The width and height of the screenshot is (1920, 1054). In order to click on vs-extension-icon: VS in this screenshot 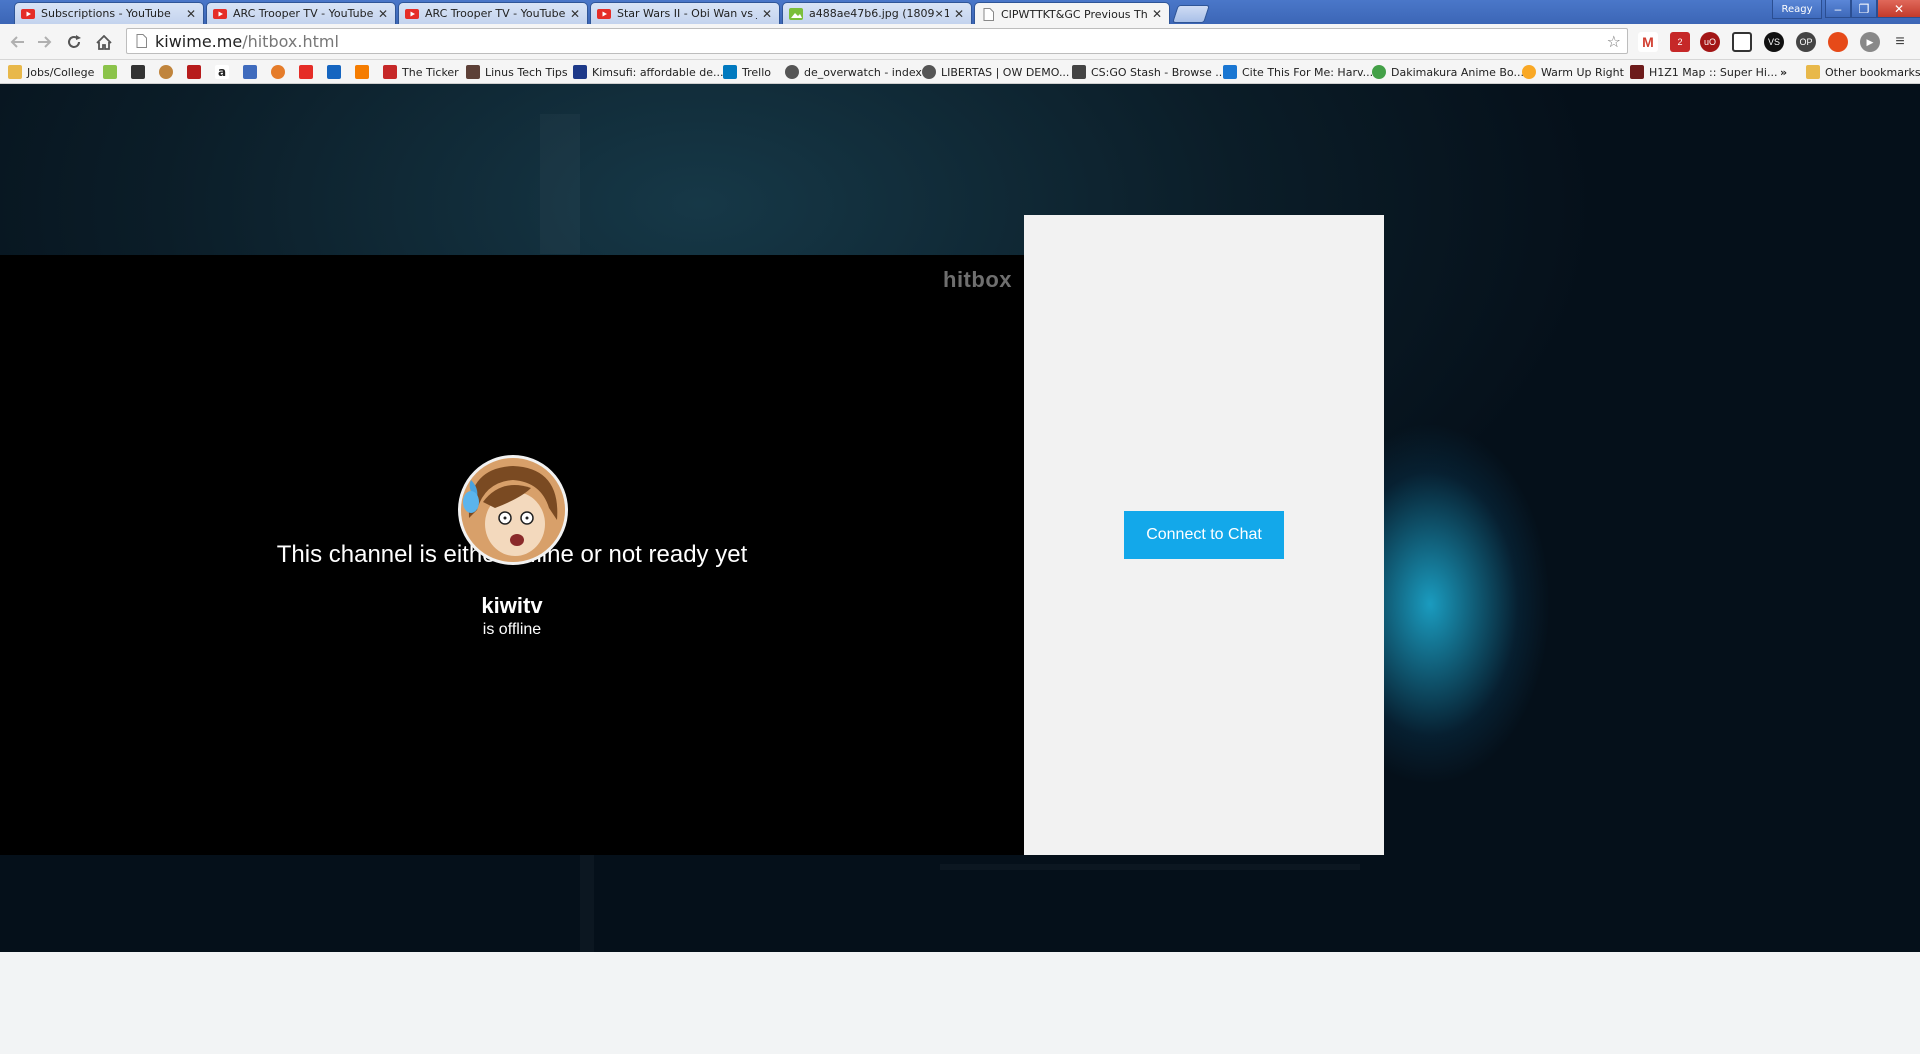, I will do `click(1774, 42)`.